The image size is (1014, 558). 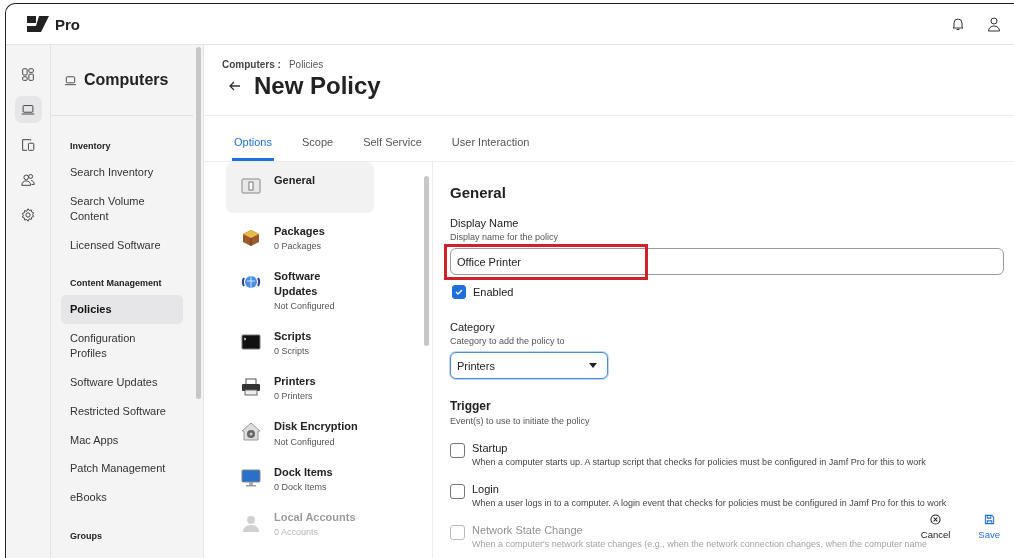 I want to click on section-heading: Content Management, so click(x=116, y=284).